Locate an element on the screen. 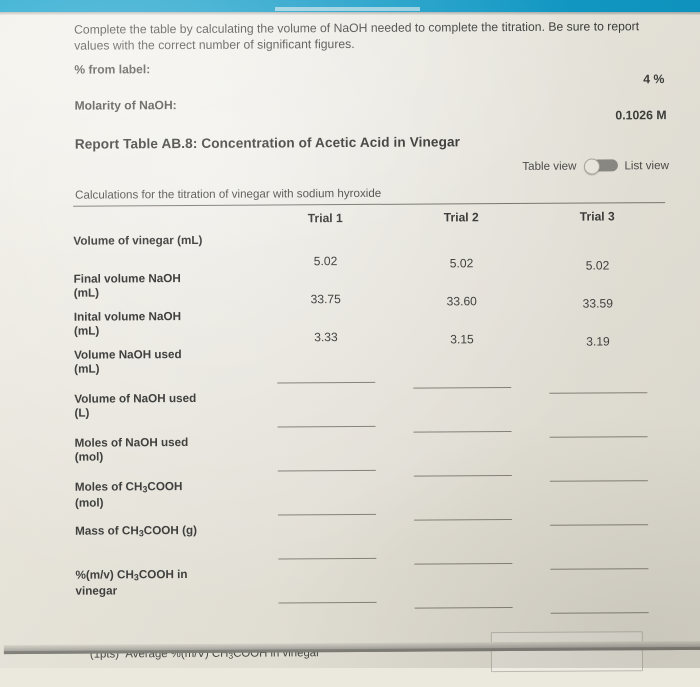  column-header-trial-2: Trial 2 is located at coordinates (461, 217).